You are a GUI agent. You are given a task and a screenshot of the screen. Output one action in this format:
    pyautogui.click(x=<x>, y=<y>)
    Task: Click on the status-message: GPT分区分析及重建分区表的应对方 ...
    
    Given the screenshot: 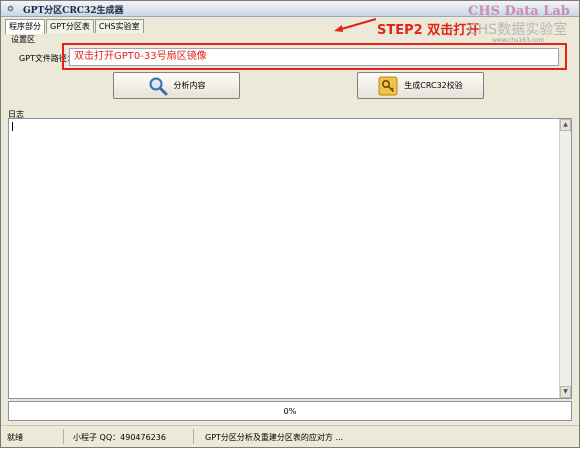 What is the action you would take?
    pyautogui.click(x=274, y=437)
    